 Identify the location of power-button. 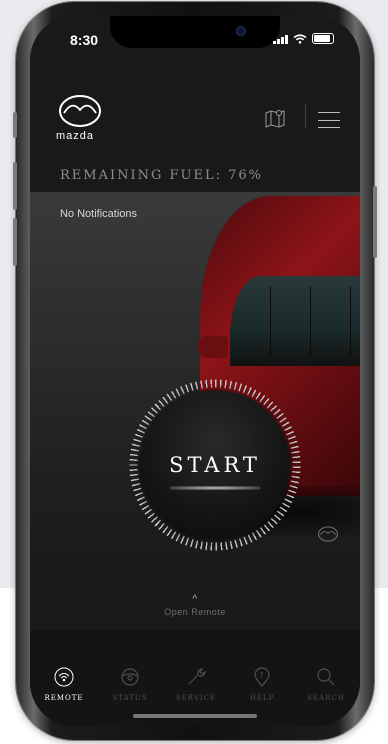
(375, 222).